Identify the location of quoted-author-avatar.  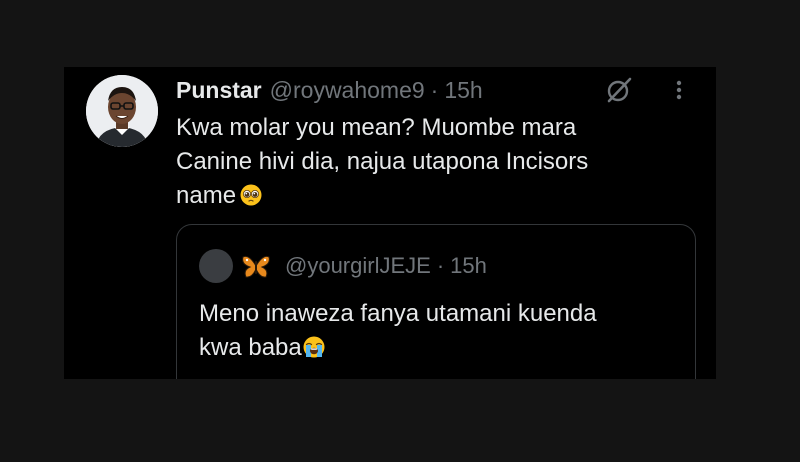
(216, 266).